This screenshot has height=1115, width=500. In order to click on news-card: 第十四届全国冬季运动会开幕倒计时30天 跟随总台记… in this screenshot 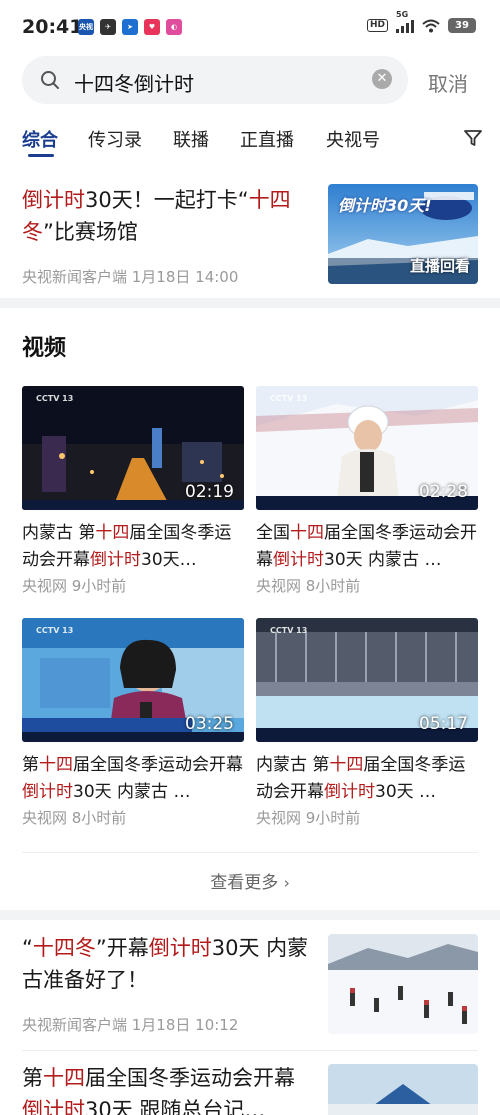, I will do `click(250, 1083)`.